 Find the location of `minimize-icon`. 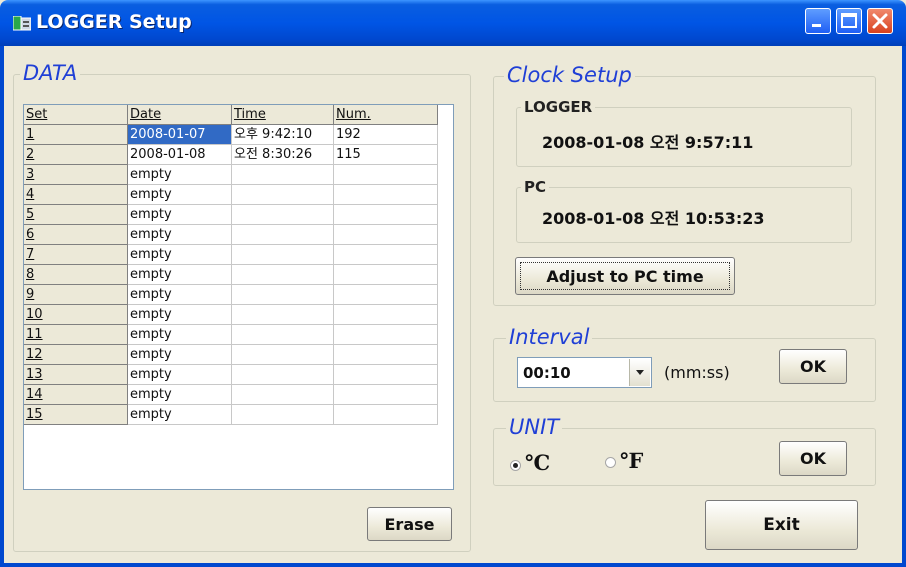

minimize-icon is located at coordinates (816, 25).